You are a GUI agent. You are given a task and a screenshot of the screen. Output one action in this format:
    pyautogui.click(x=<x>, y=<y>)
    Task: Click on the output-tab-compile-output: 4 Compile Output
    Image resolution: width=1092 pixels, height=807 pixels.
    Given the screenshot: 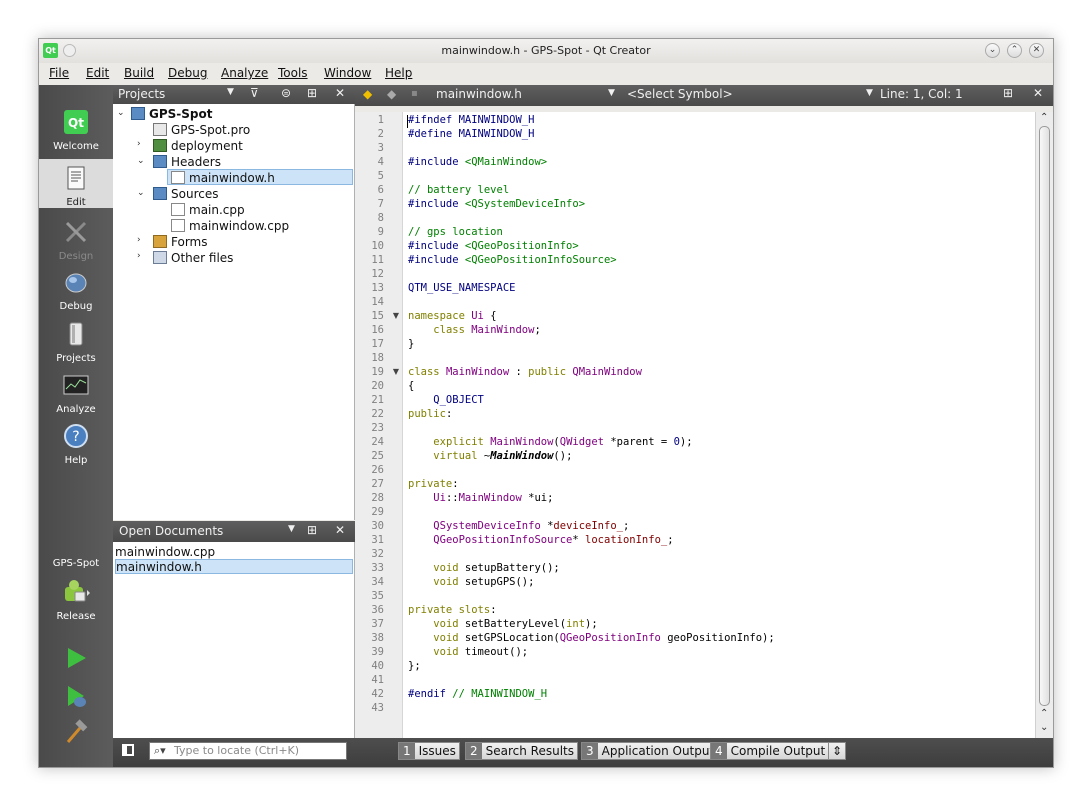 What is the action you would take?
    pyautogui.click(x=770, y=751)
    